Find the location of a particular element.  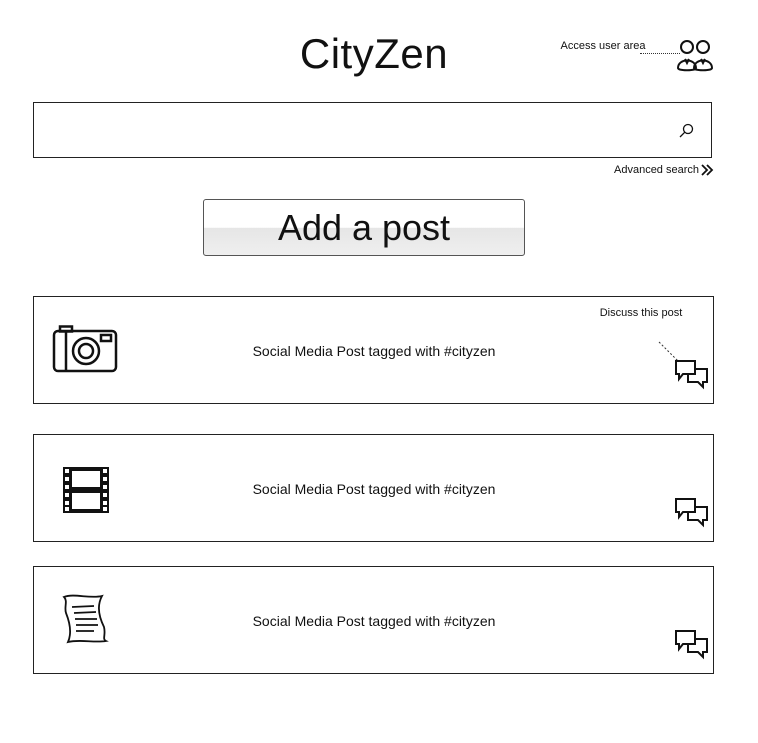

user-area-label: Access user area is located at coordinates (603, 46).